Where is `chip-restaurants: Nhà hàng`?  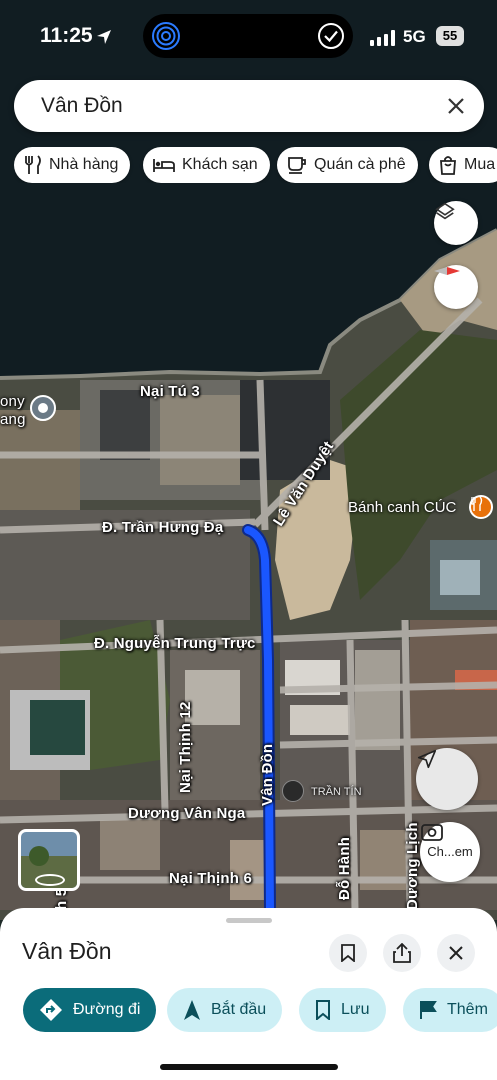 chip-restaurants: Nhà hàng is located at coordinates (72, 165).